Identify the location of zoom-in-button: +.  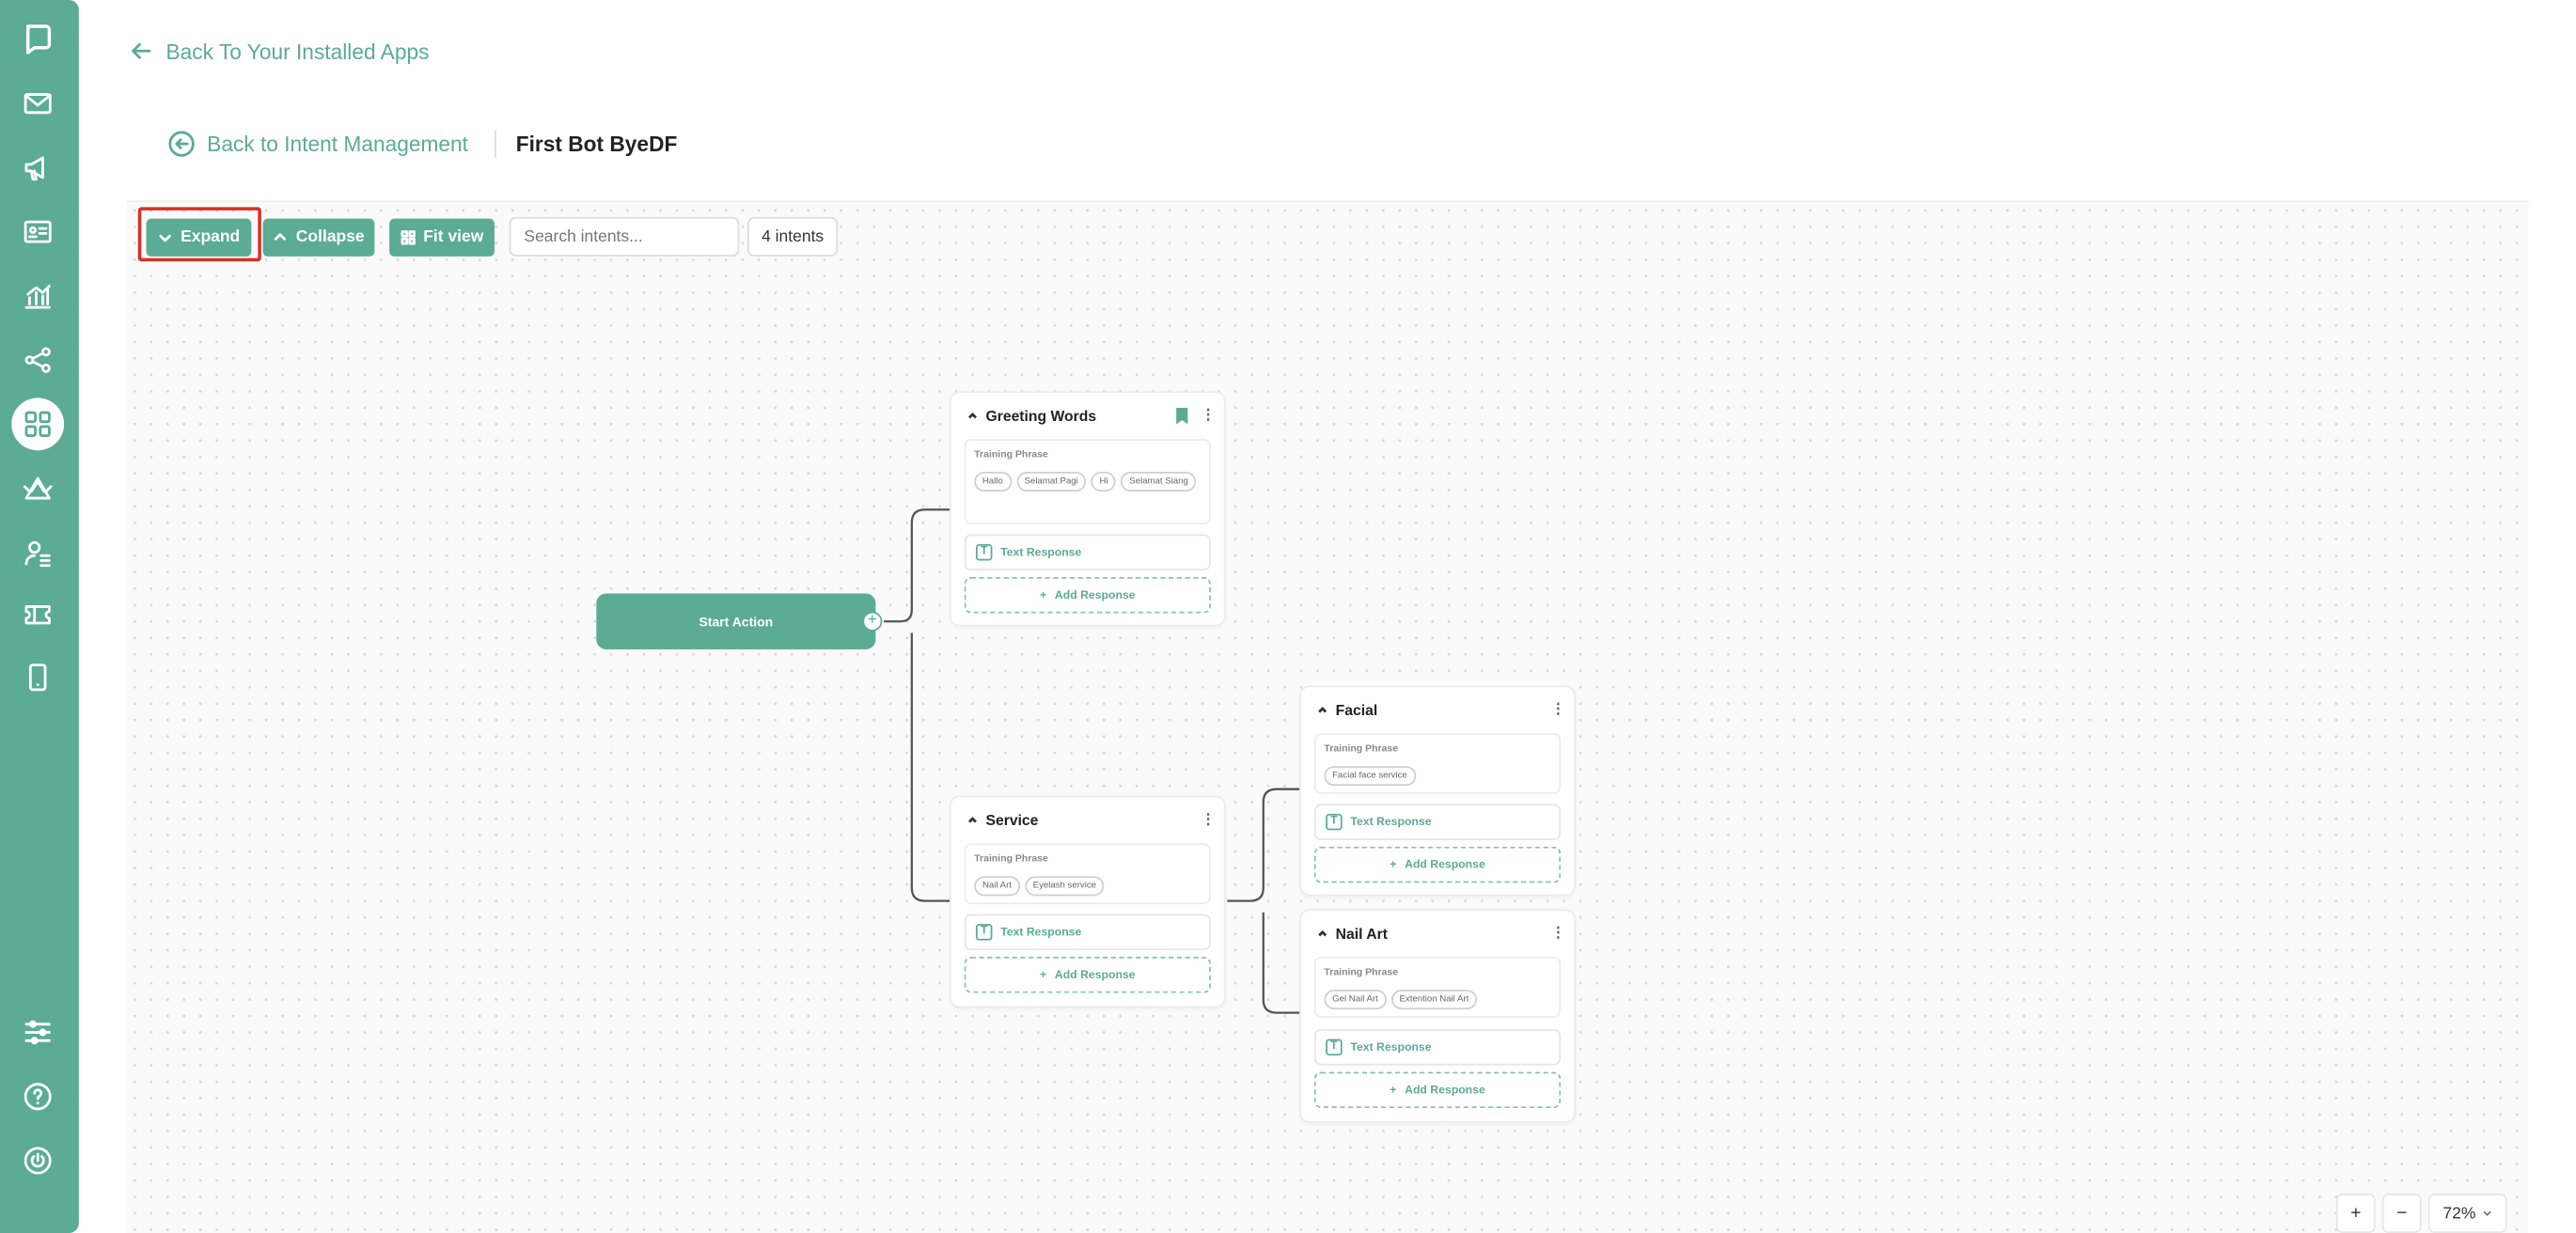
(2356, 1213).